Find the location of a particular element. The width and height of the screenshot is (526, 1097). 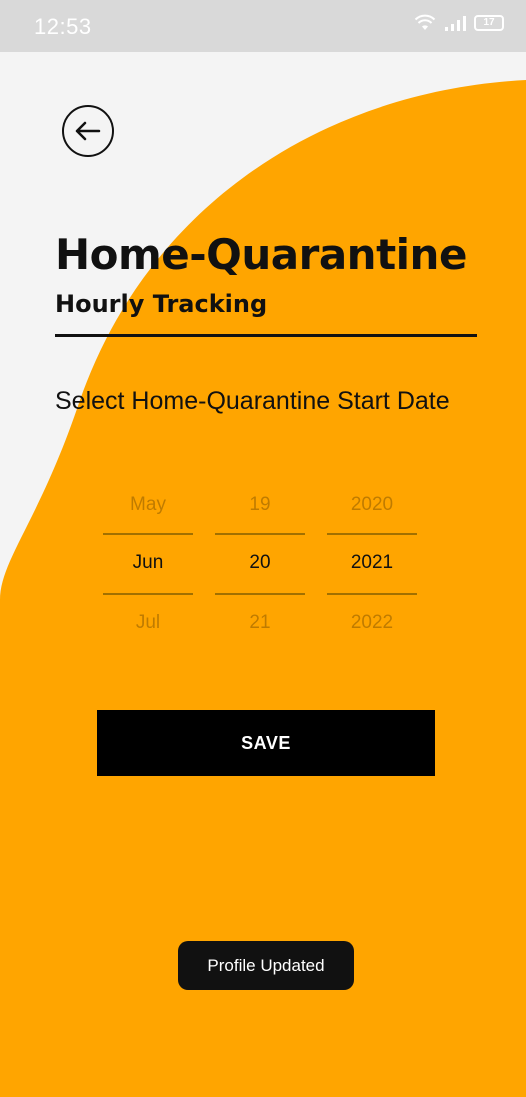

month-selected: Jun is located at coordinates (148, 563).